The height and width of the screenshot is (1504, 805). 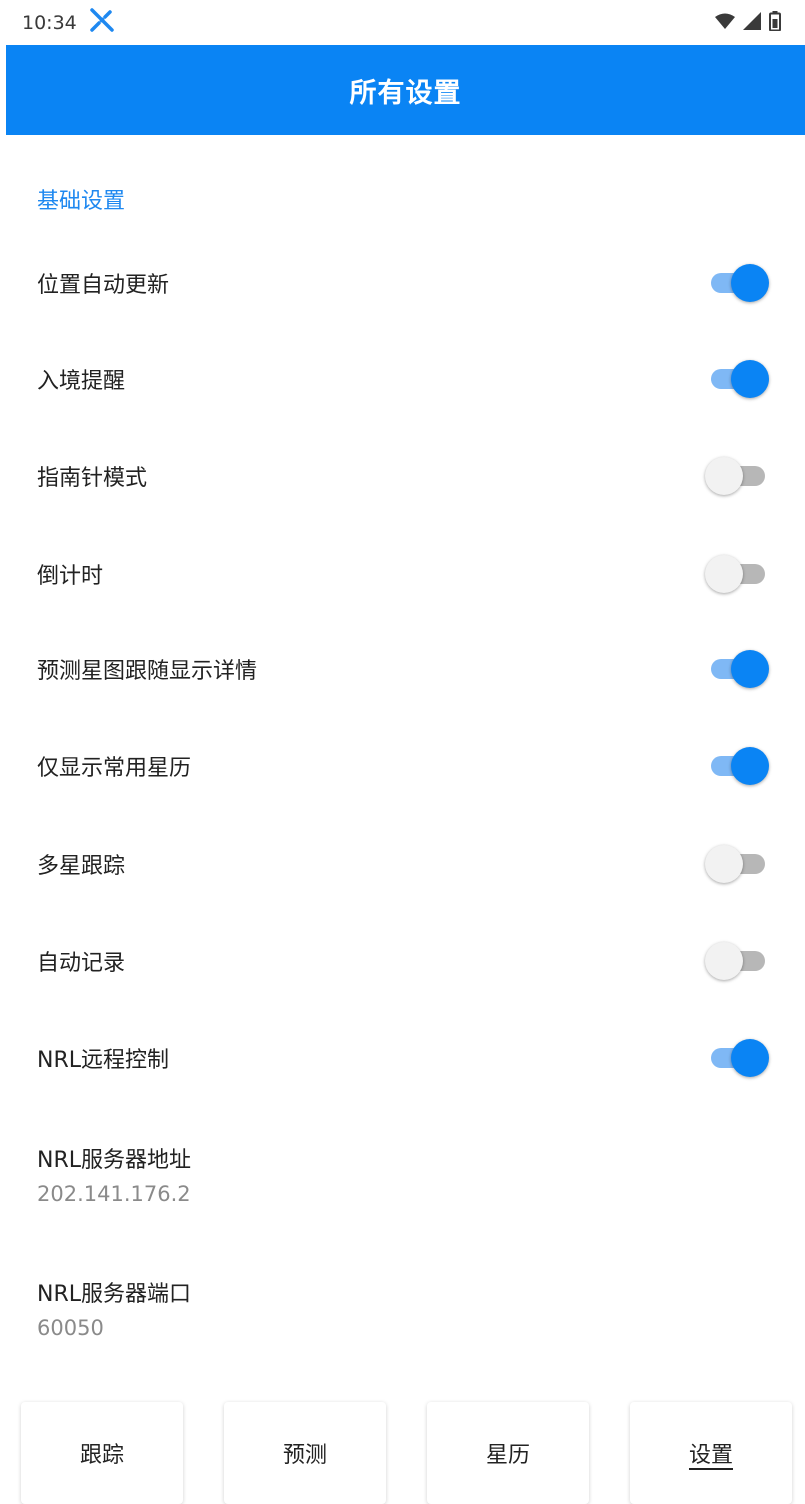 I want to click on setting-row-compass-mode: 指南针模式, so click(x=402, y=476).